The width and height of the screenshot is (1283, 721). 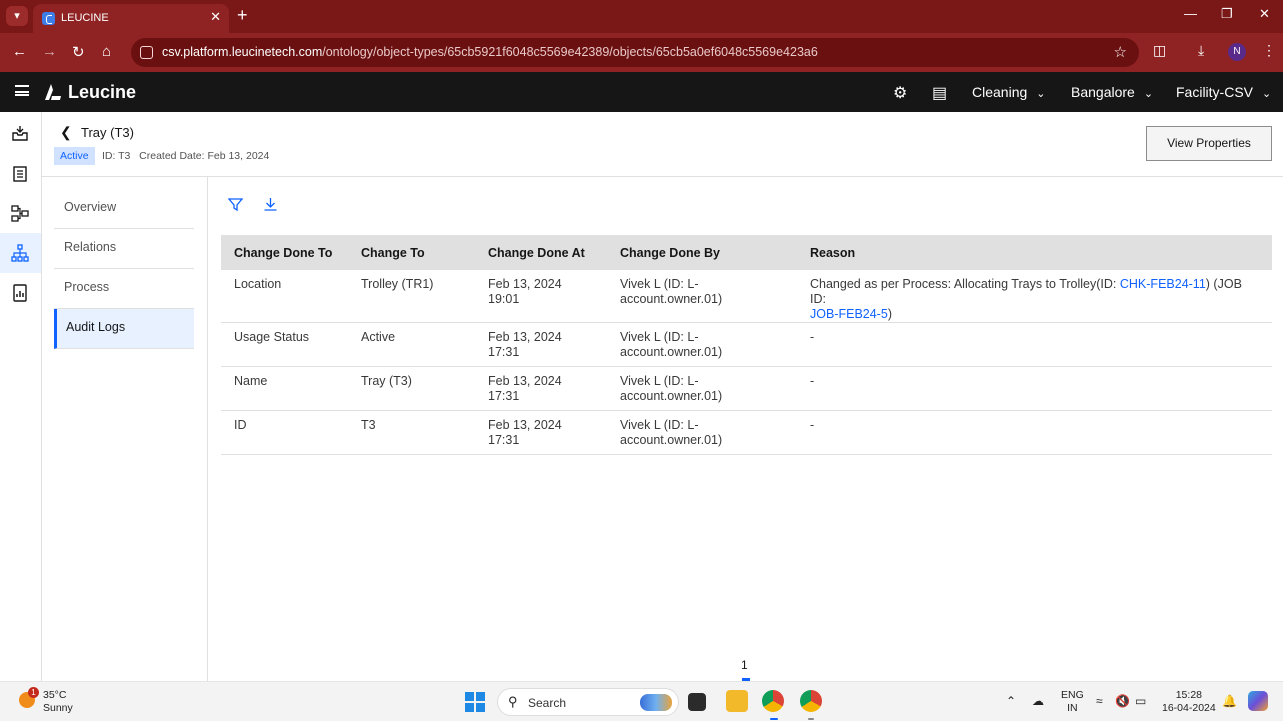 What do you see at coordinates (774, 719) in the screenshot?
I see `active-app-indicator` at bounding box center [774, 719].